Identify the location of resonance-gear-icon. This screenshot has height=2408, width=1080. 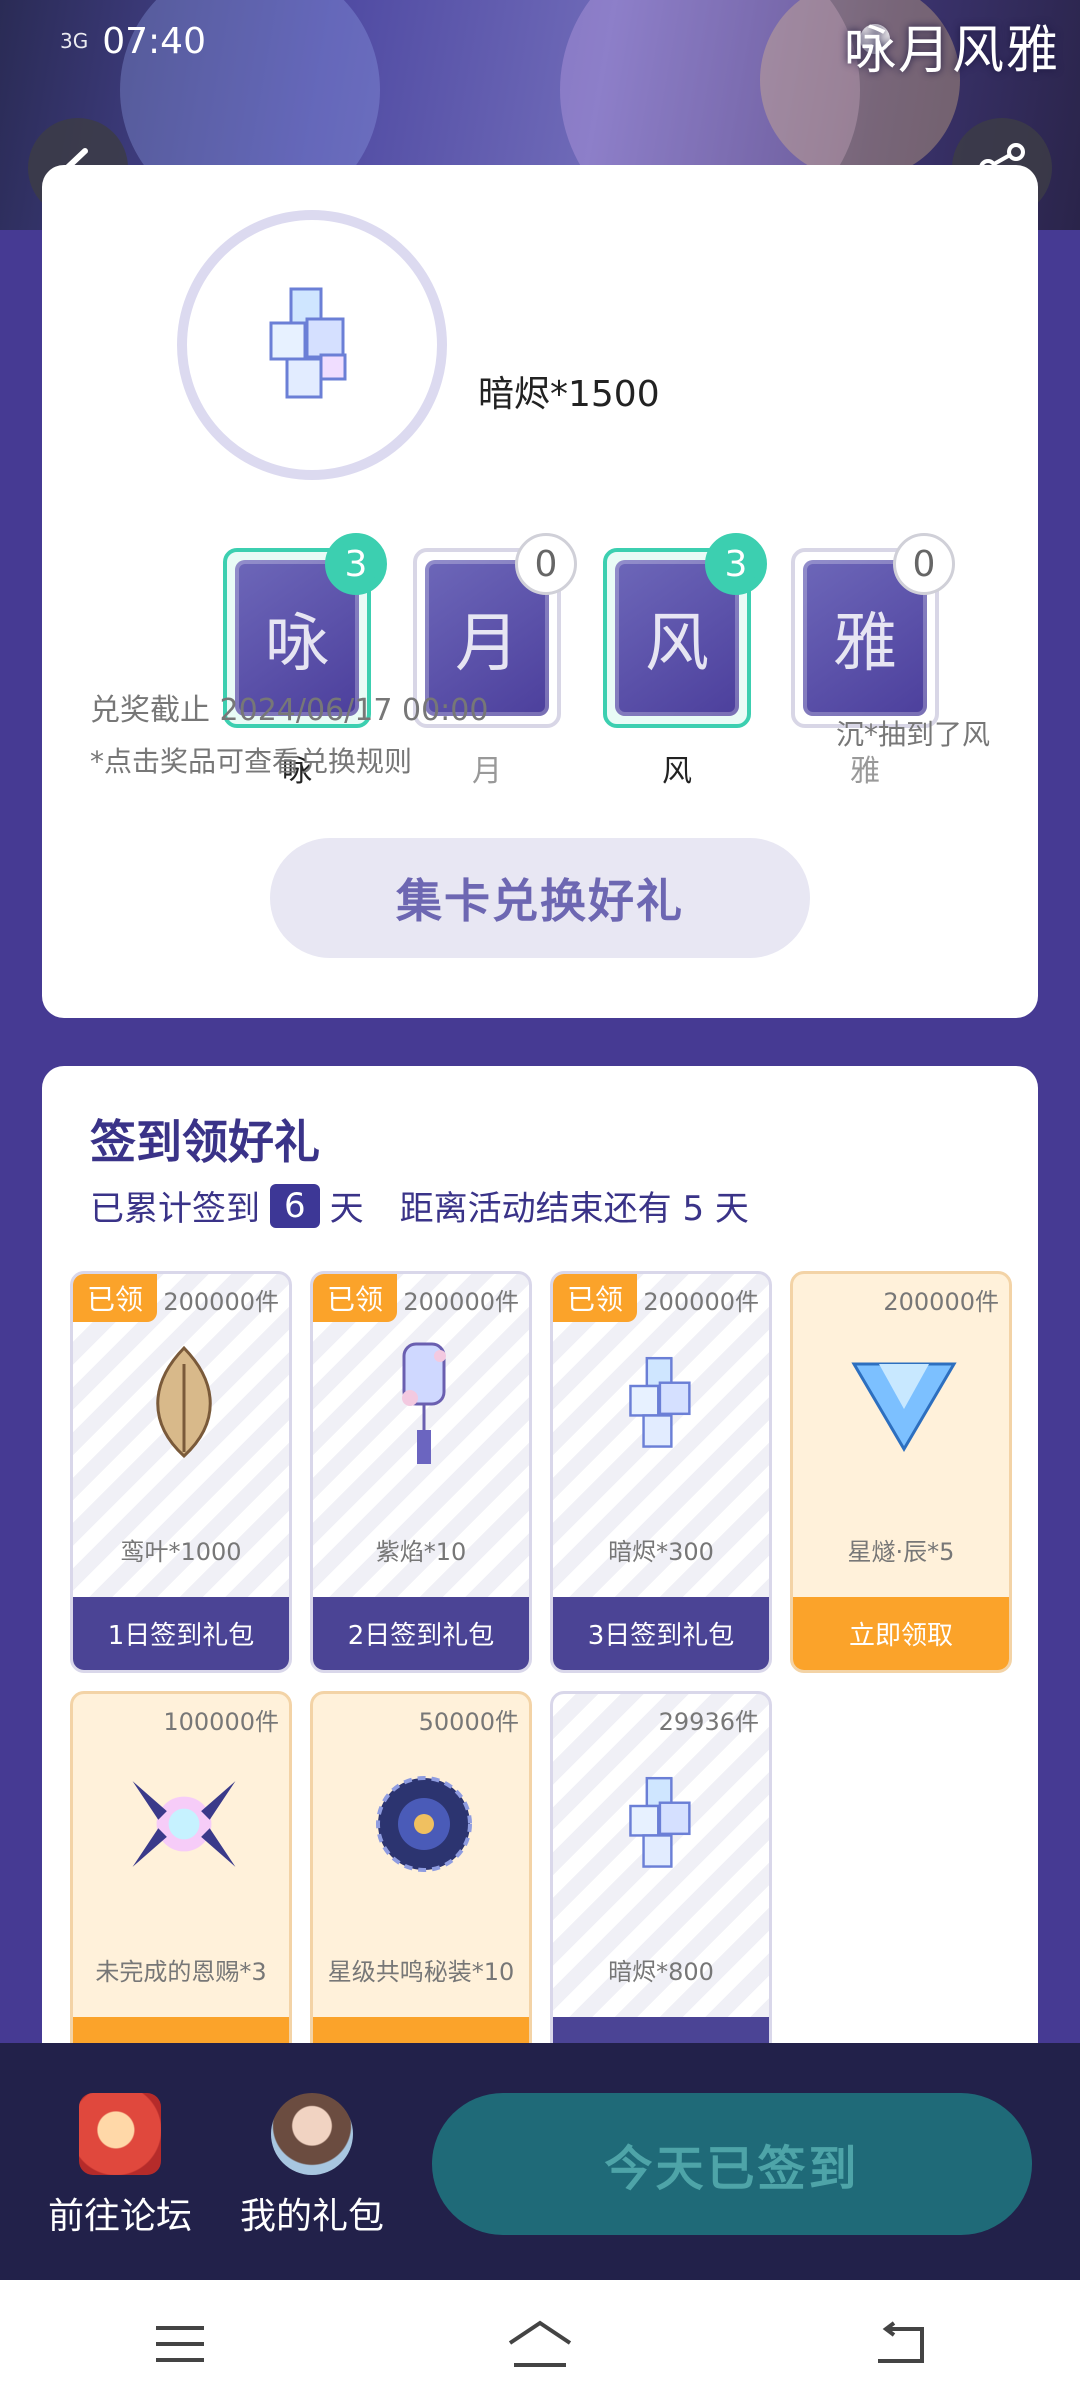
(424, 1824).